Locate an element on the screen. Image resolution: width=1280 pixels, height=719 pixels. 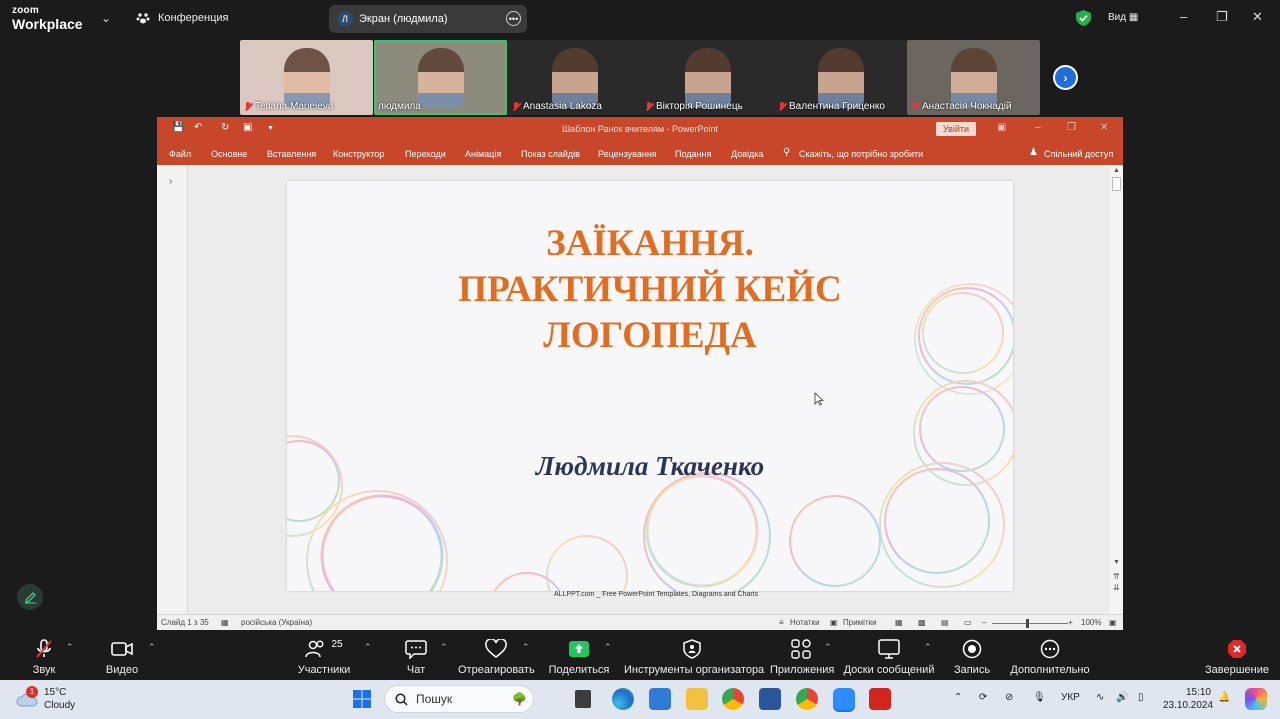
notifications-bell-icon: 🔔 is located at coordinates (1224, 697).